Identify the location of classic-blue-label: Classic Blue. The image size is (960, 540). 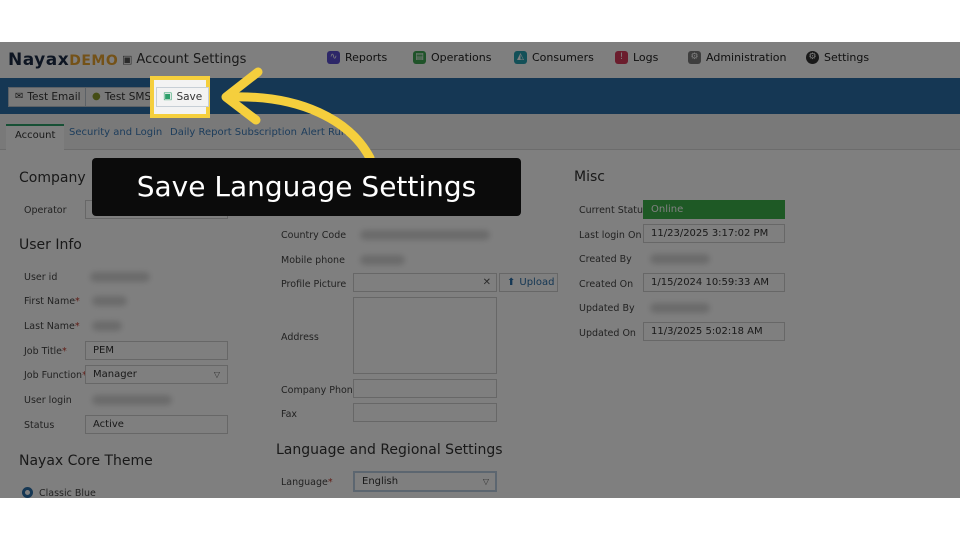
(67, 493).